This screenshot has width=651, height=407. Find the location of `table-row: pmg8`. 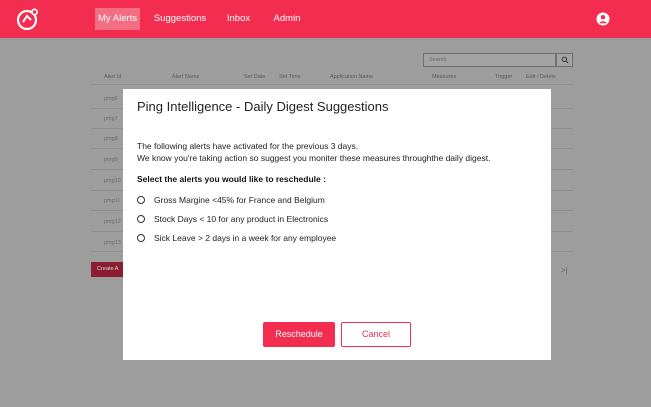

table-row: pmg8 is located at coordinates (111, 139).